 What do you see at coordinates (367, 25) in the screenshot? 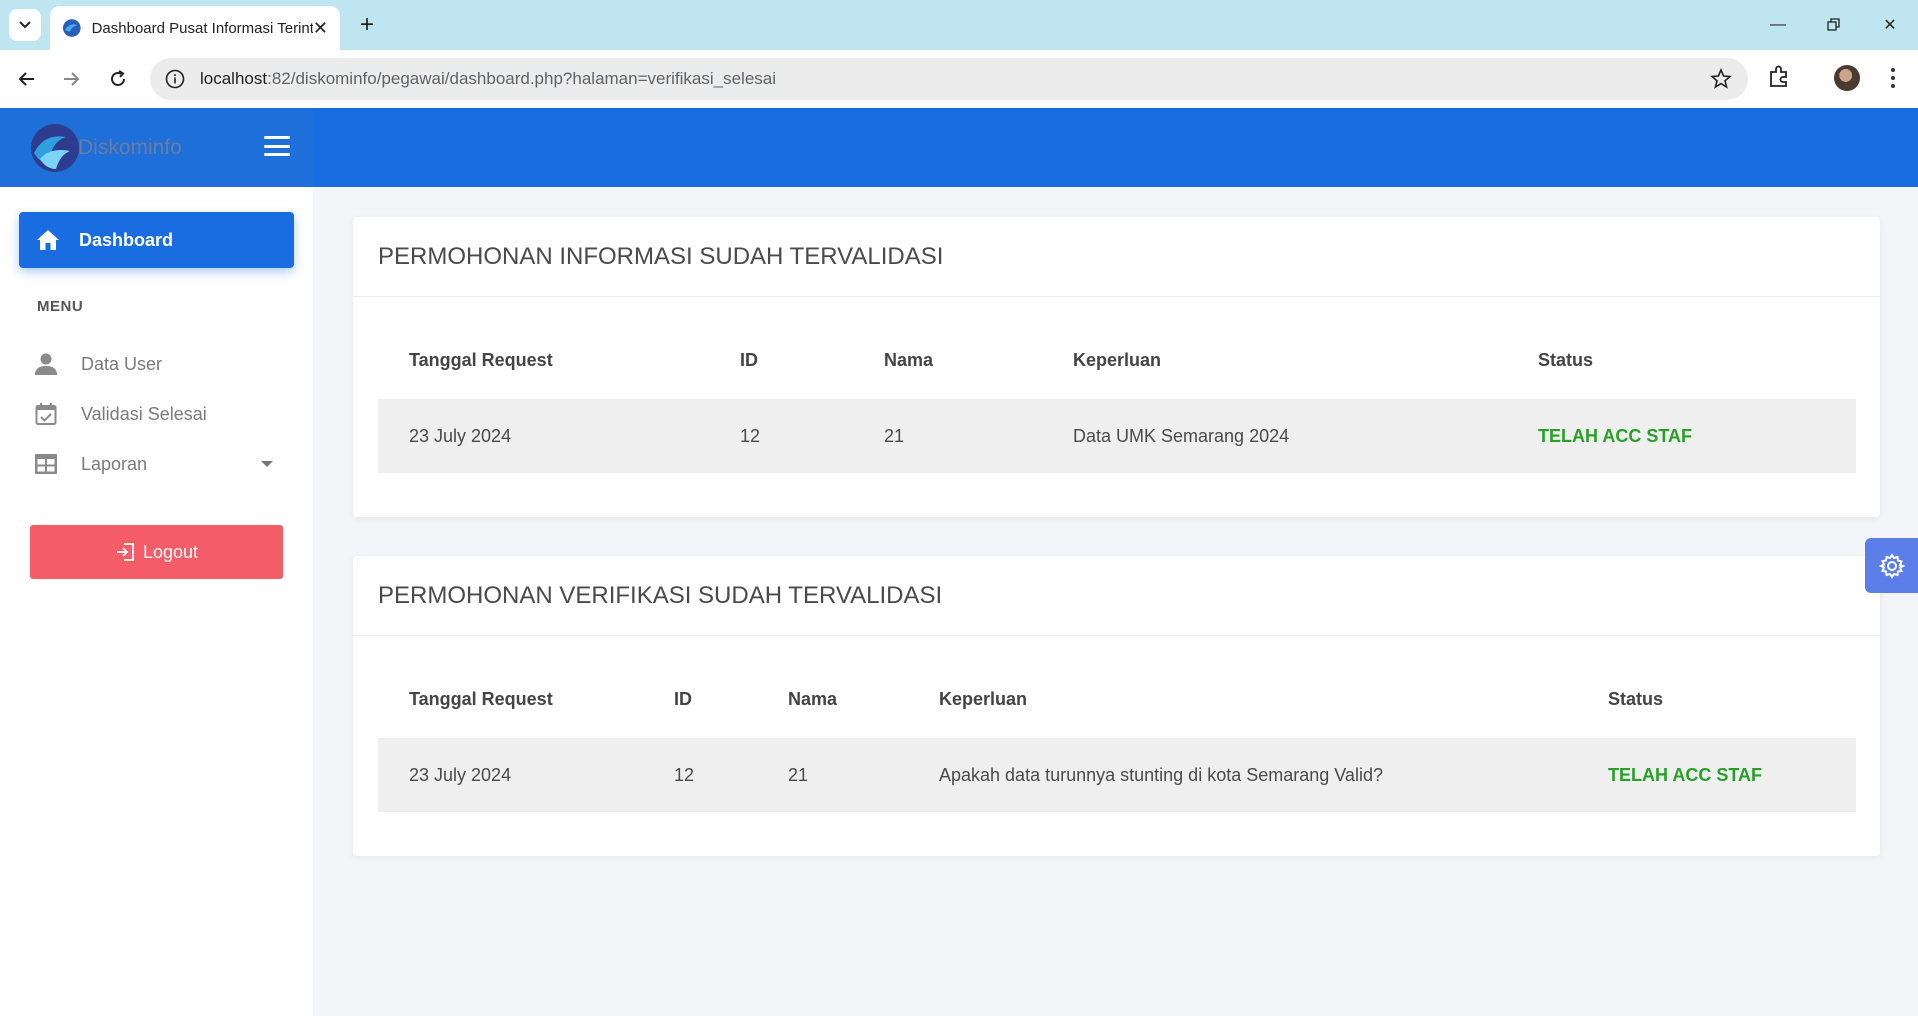
I see `new-tab-button: +` at bounding box center [367, 25].